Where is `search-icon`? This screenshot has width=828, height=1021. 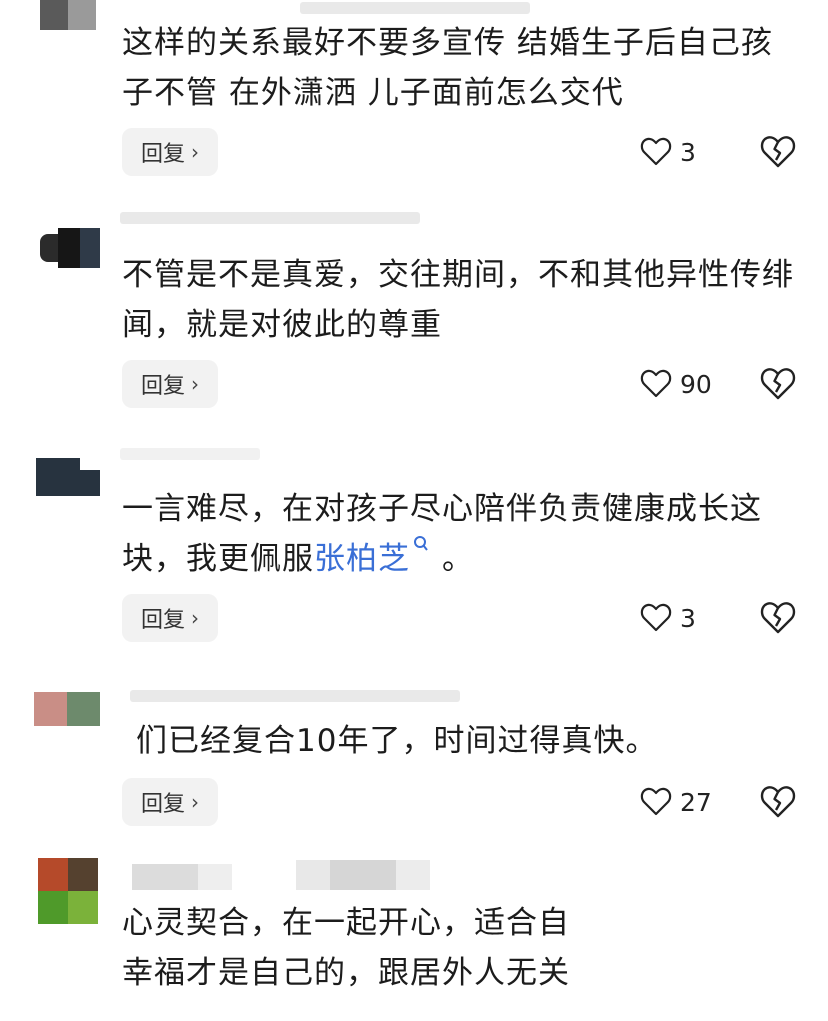
search-icon is located at coordinates (421, 543).